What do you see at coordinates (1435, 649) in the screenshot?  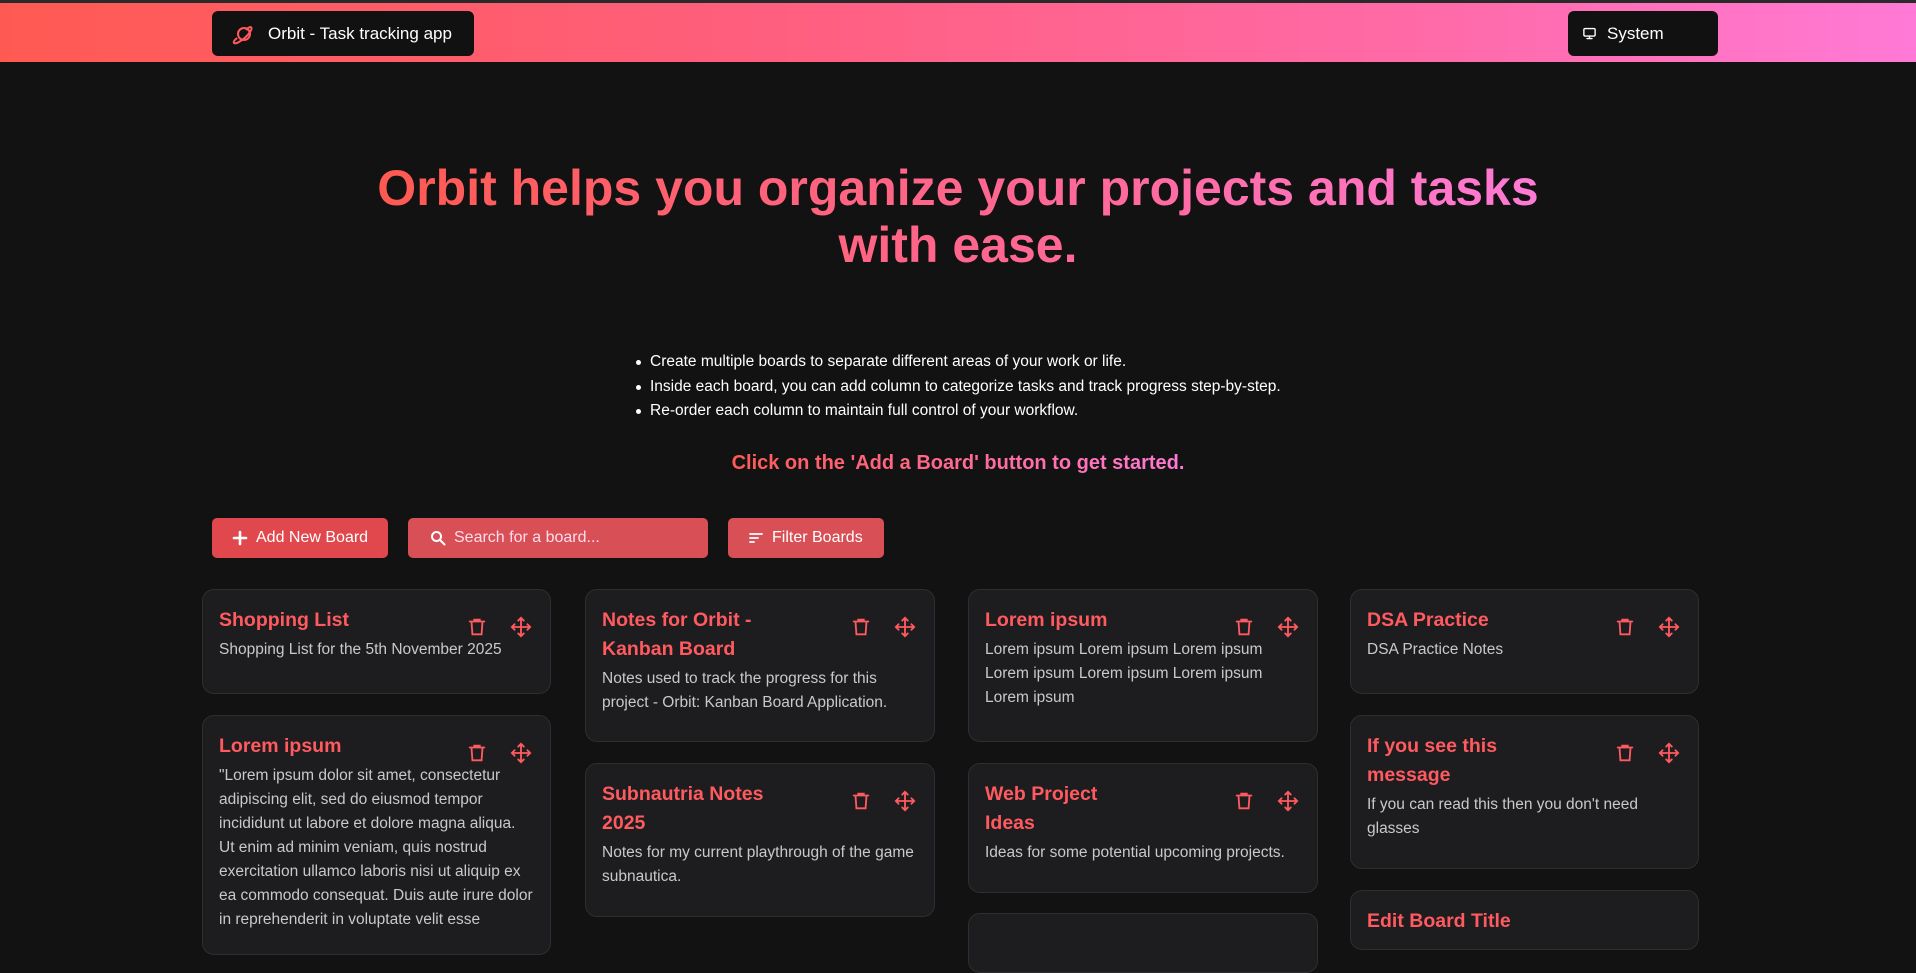 I see `board-description: DSA Practice Notes` at bounding box center [1435, 649].